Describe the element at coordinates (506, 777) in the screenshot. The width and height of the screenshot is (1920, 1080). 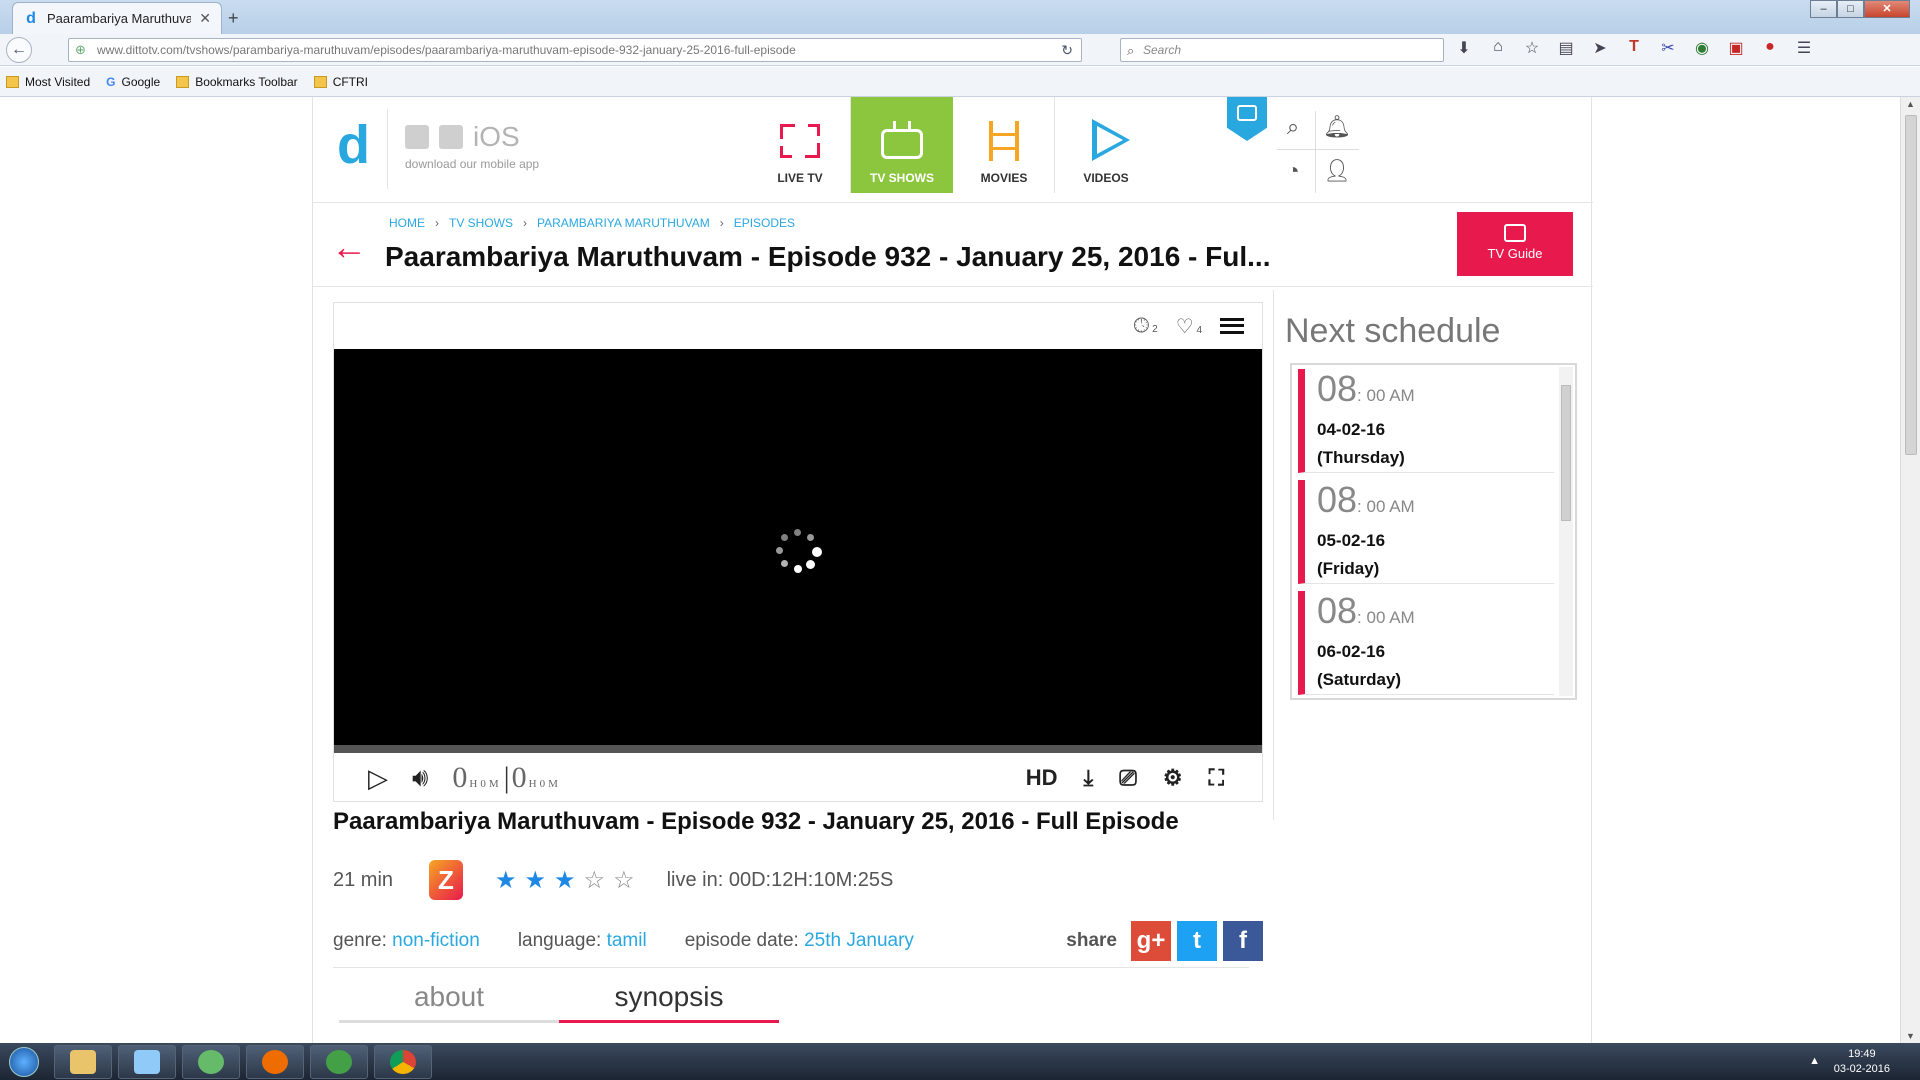
I see `time-display: 0 H0M | 0 H0M` at that location.